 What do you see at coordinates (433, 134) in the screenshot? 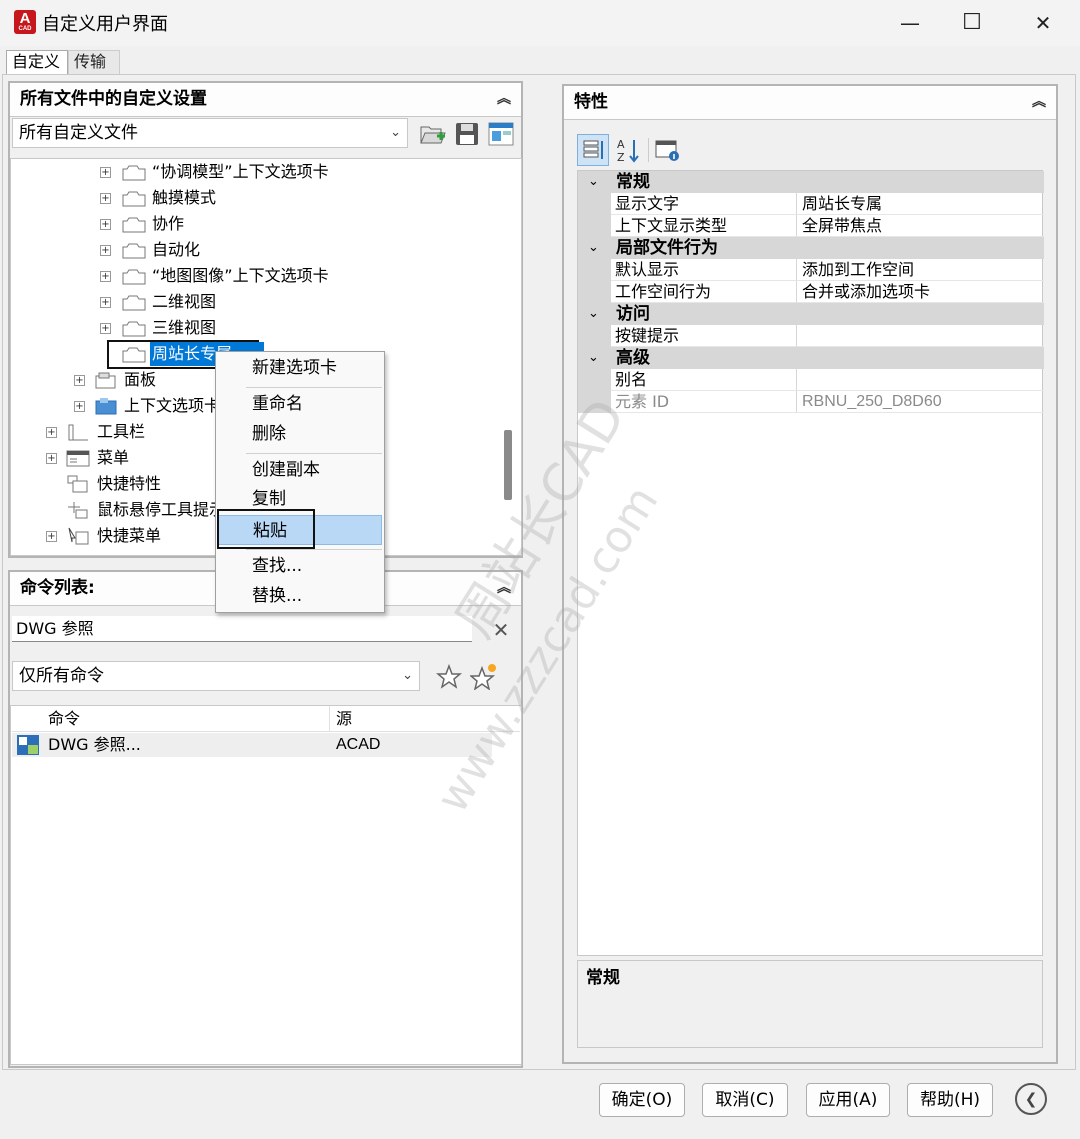
I see `open-folder-icon` at bounding box center [433, 134].